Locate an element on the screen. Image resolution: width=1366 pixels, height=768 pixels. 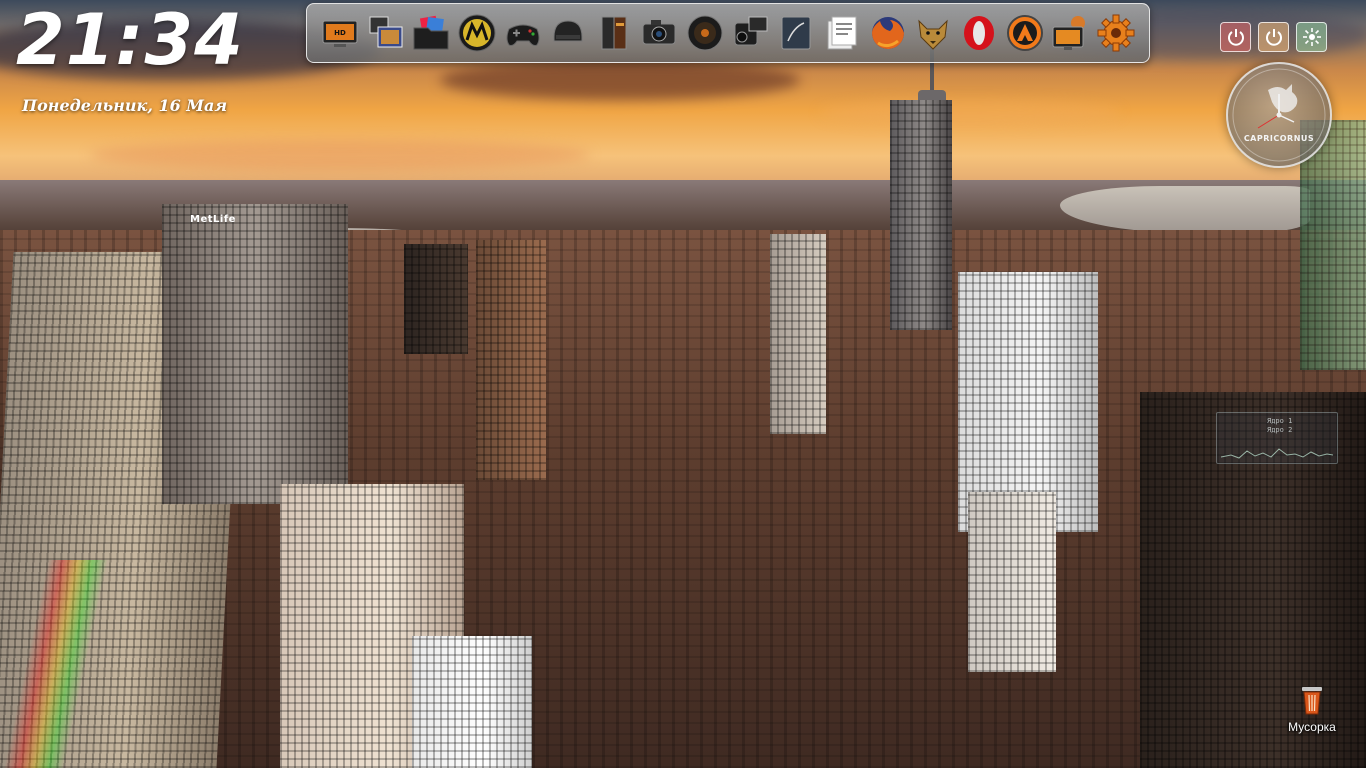
recycle-bin-label: Мусорка is located at coordinates (1312, 727).